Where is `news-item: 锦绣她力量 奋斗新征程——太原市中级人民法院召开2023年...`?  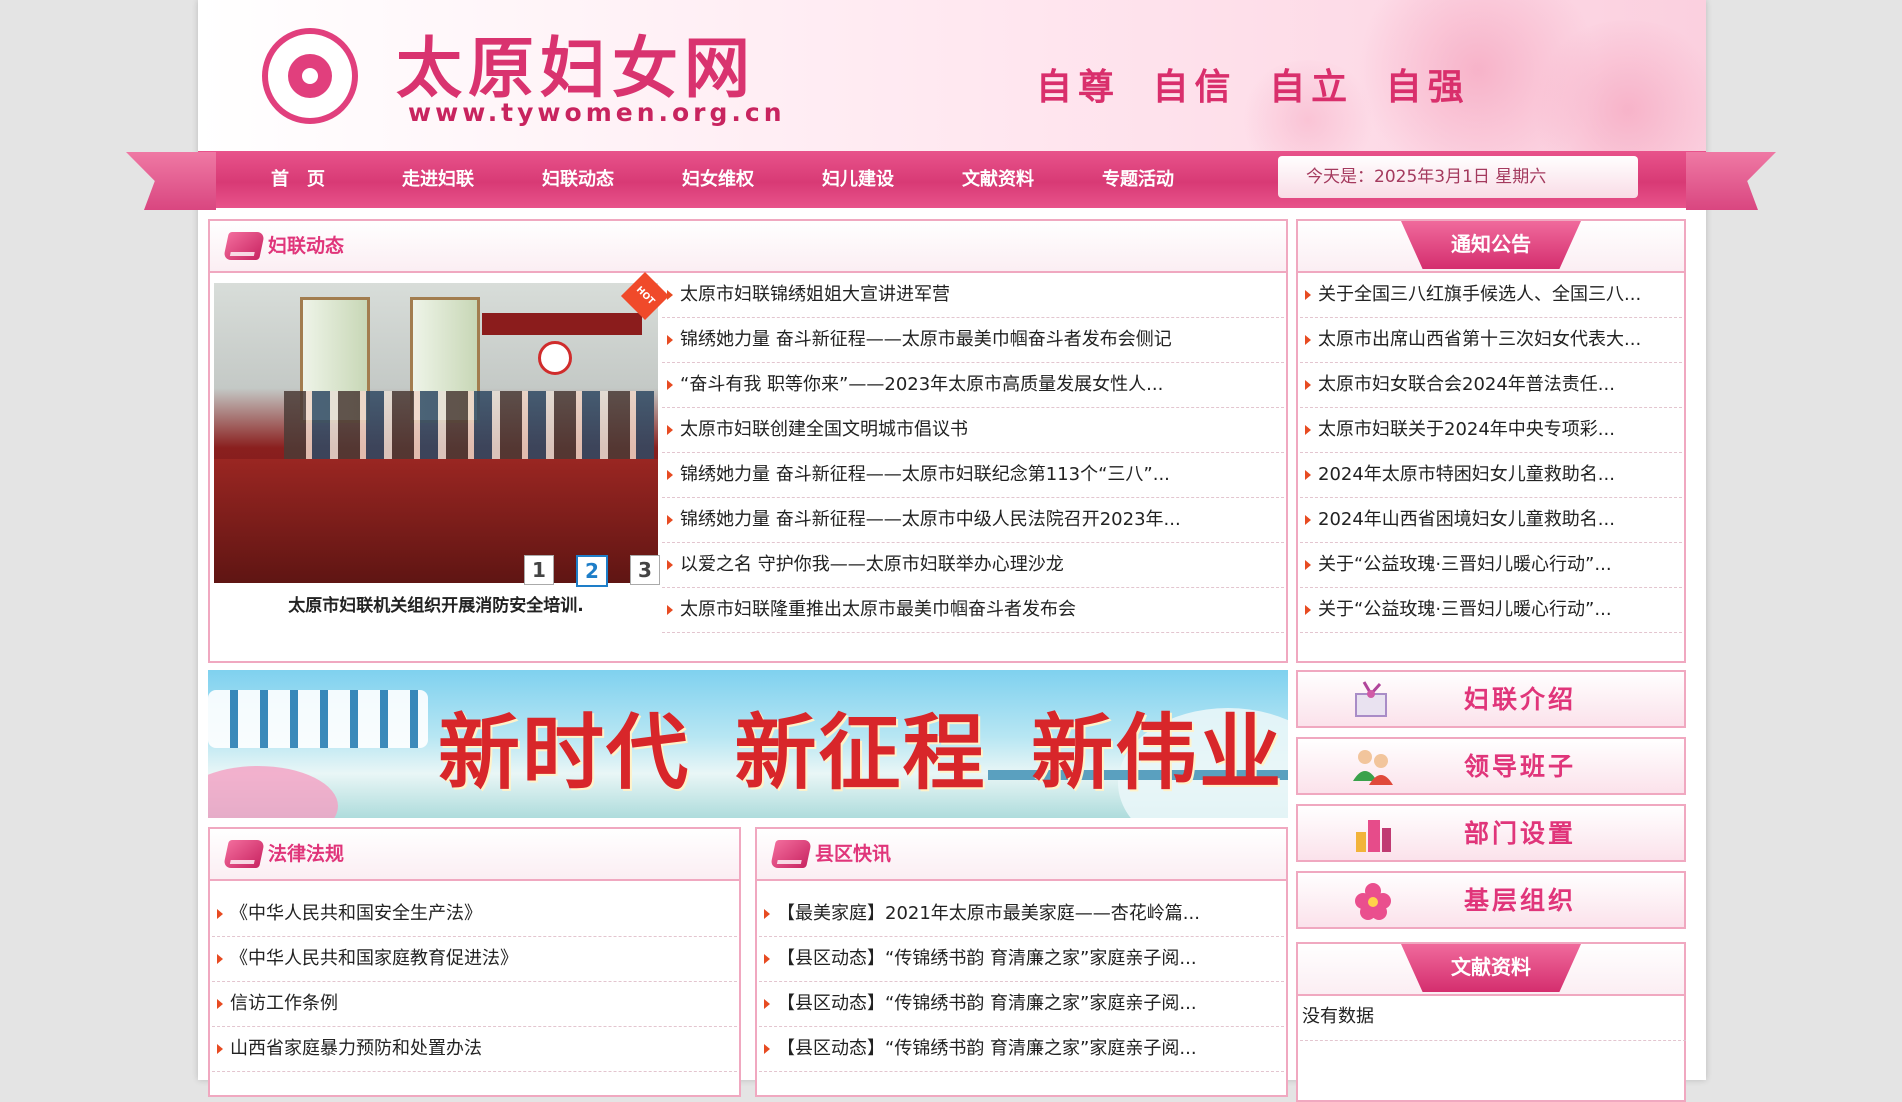
news-item: 锦绣她力量 奋斗新征程——太原市中级人民法院召开2023年... is located at coordinates (973, 520).